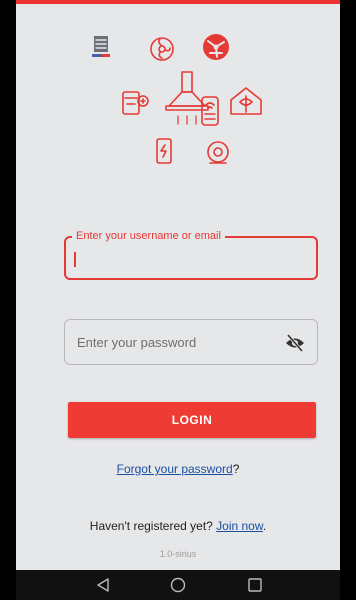 Image resolution: width=356 pixels, height=600 pixels. Describe the element at coordinates (218, 152) in the screenshot. I see `sensor-icon` at that location.